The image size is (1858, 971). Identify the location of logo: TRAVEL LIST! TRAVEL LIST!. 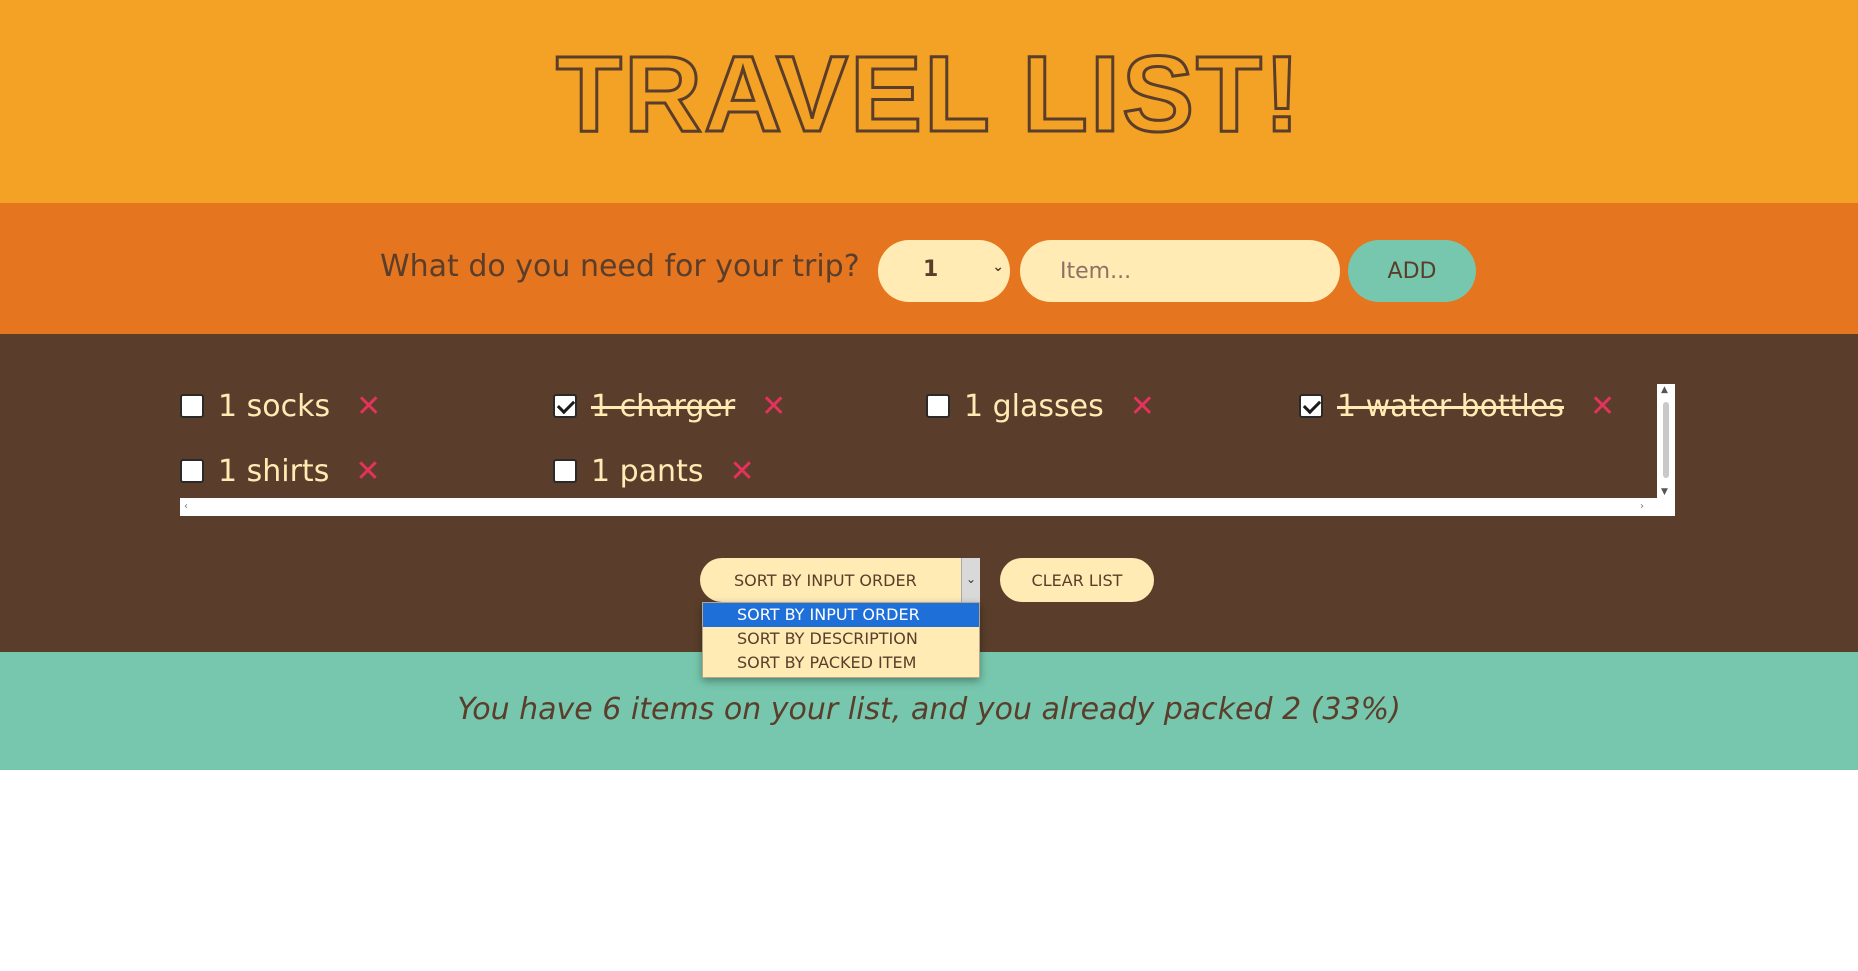
(928, 91).